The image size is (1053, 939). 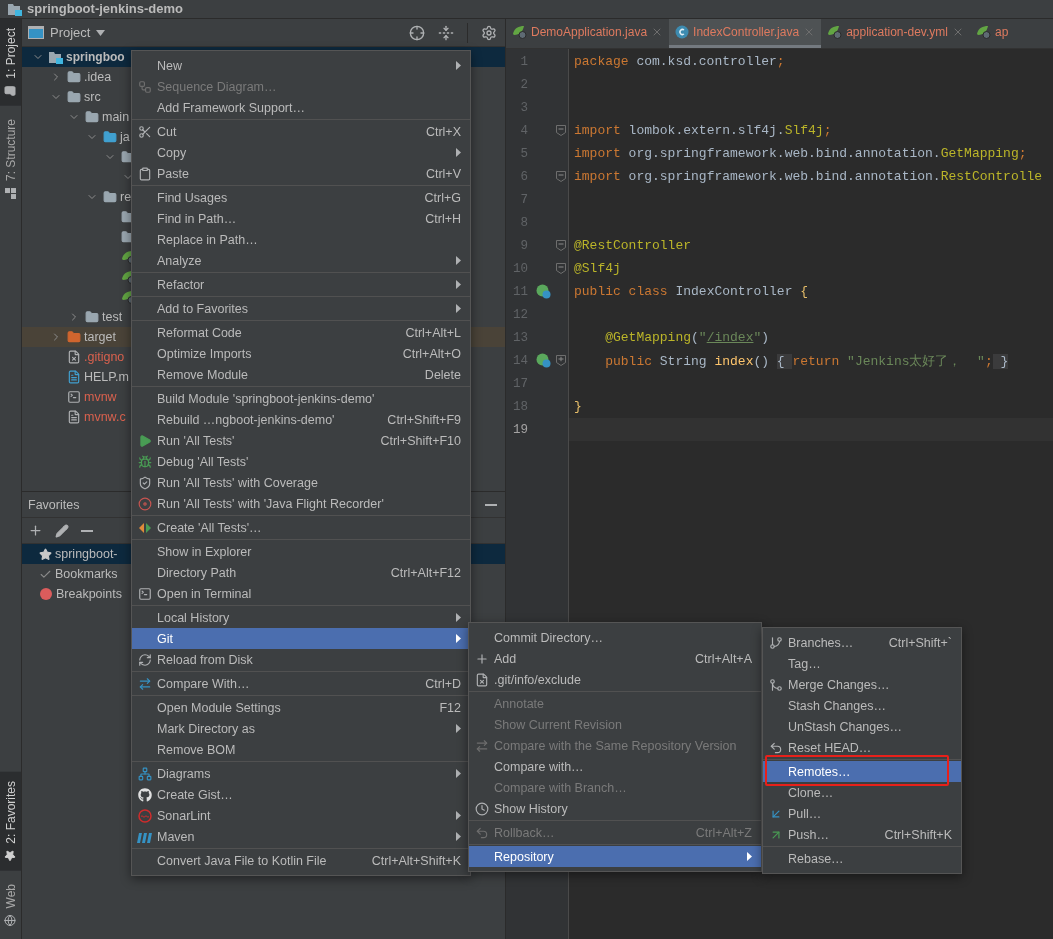 What do you see at coordinates (806, 361) in the screenshot?
I see `code-line: public String index() { return "Jenkins太好了， "; }` at bounding box center [806, 361].